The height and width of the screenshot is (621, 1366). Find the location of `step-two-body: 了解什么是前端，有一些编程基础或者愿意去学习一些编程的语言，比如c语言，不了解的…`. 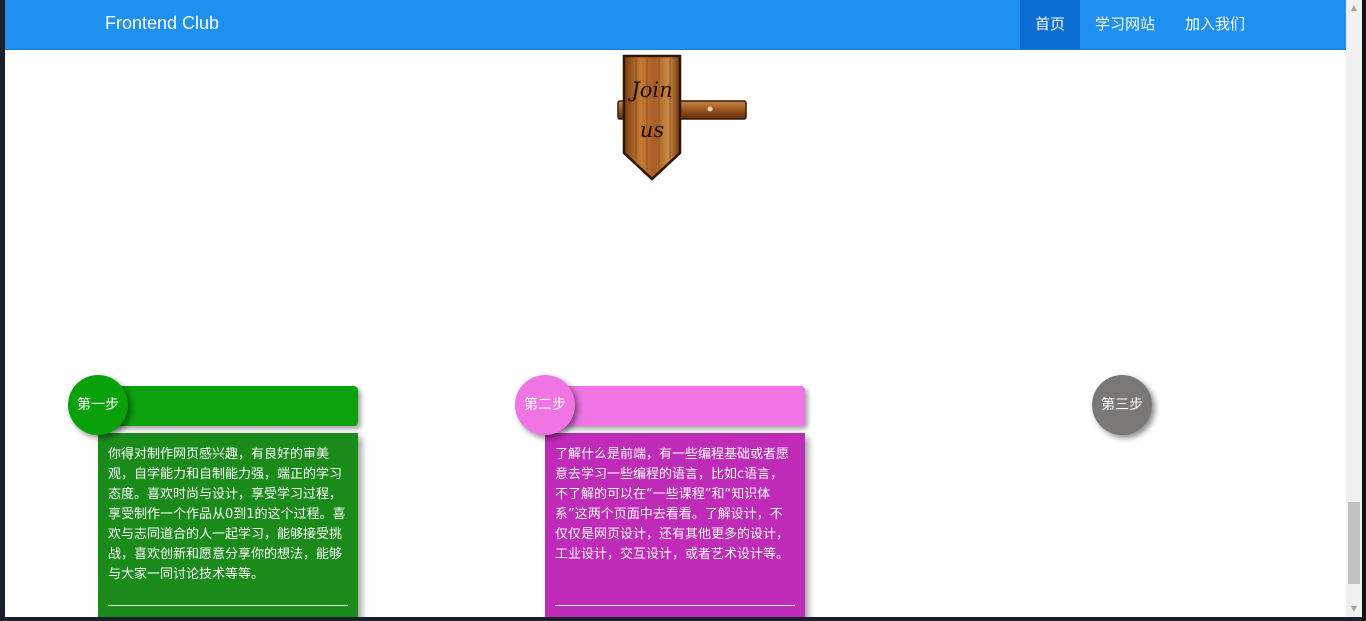

step-two-body: 了解什么是前端，有一些编程基础或者愿意去学习一些编程的语言，比如c语言，不了解的… is located at coordinates (675, 525).